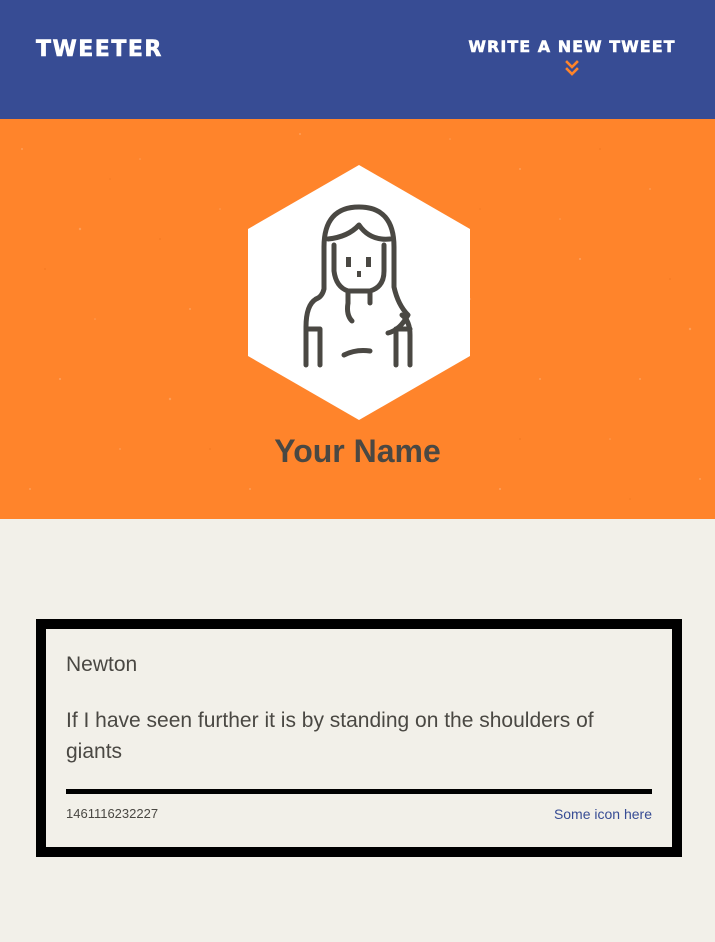 This screenshot has height=942, width=715. What do you see at coordinates (99, 50) in the screenshot?
I see `brand-logo: Tweeter` at bounding box center [99, 50].